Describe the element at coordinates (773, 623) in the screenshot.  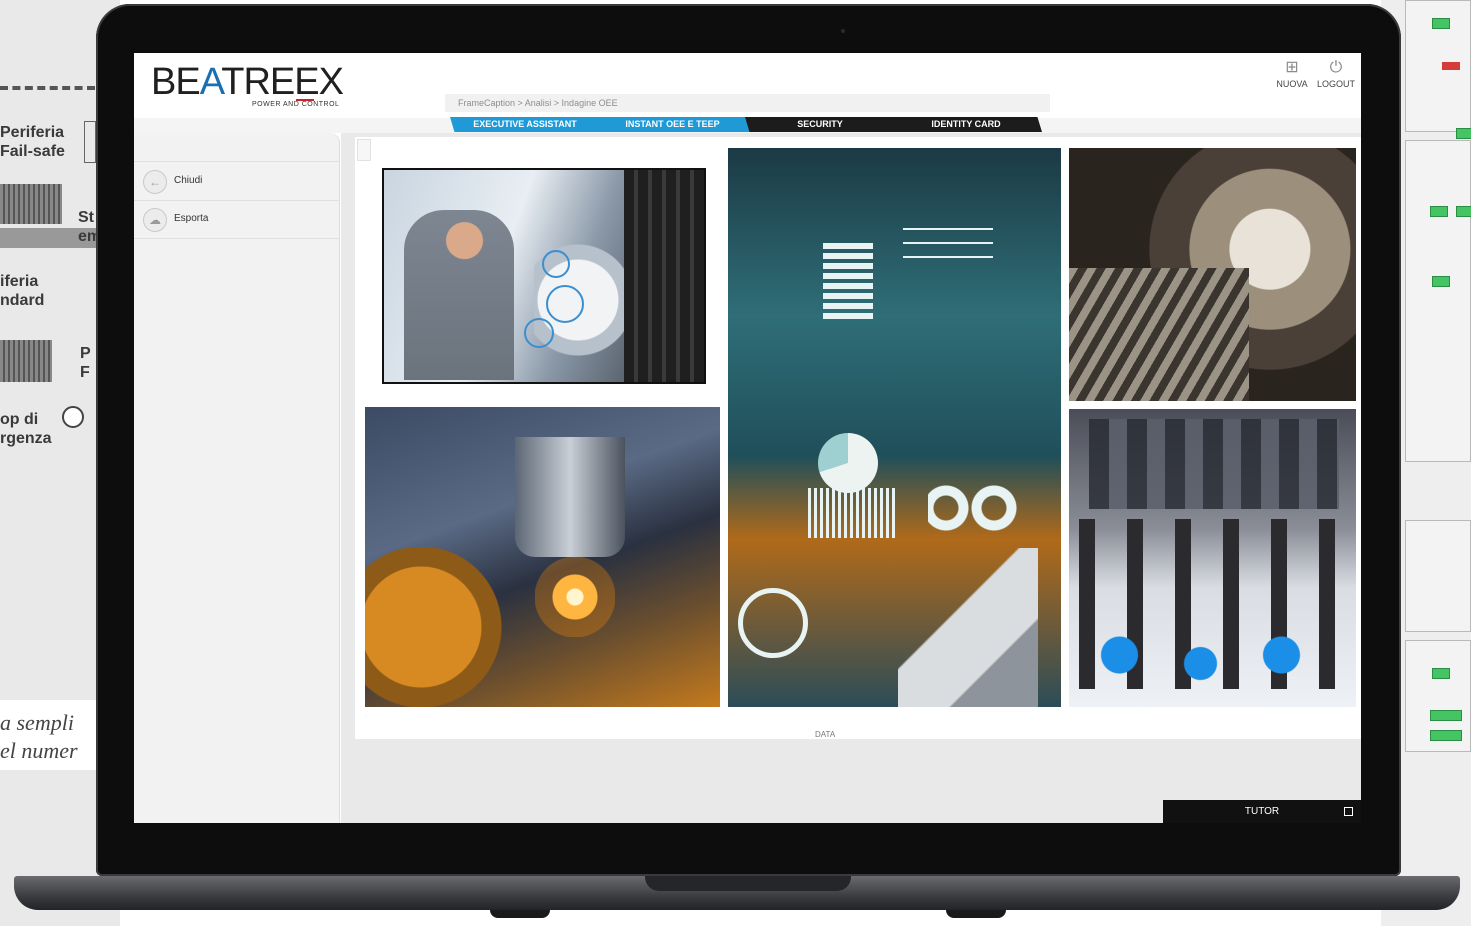
I see `dashboard-gauge` at that location.